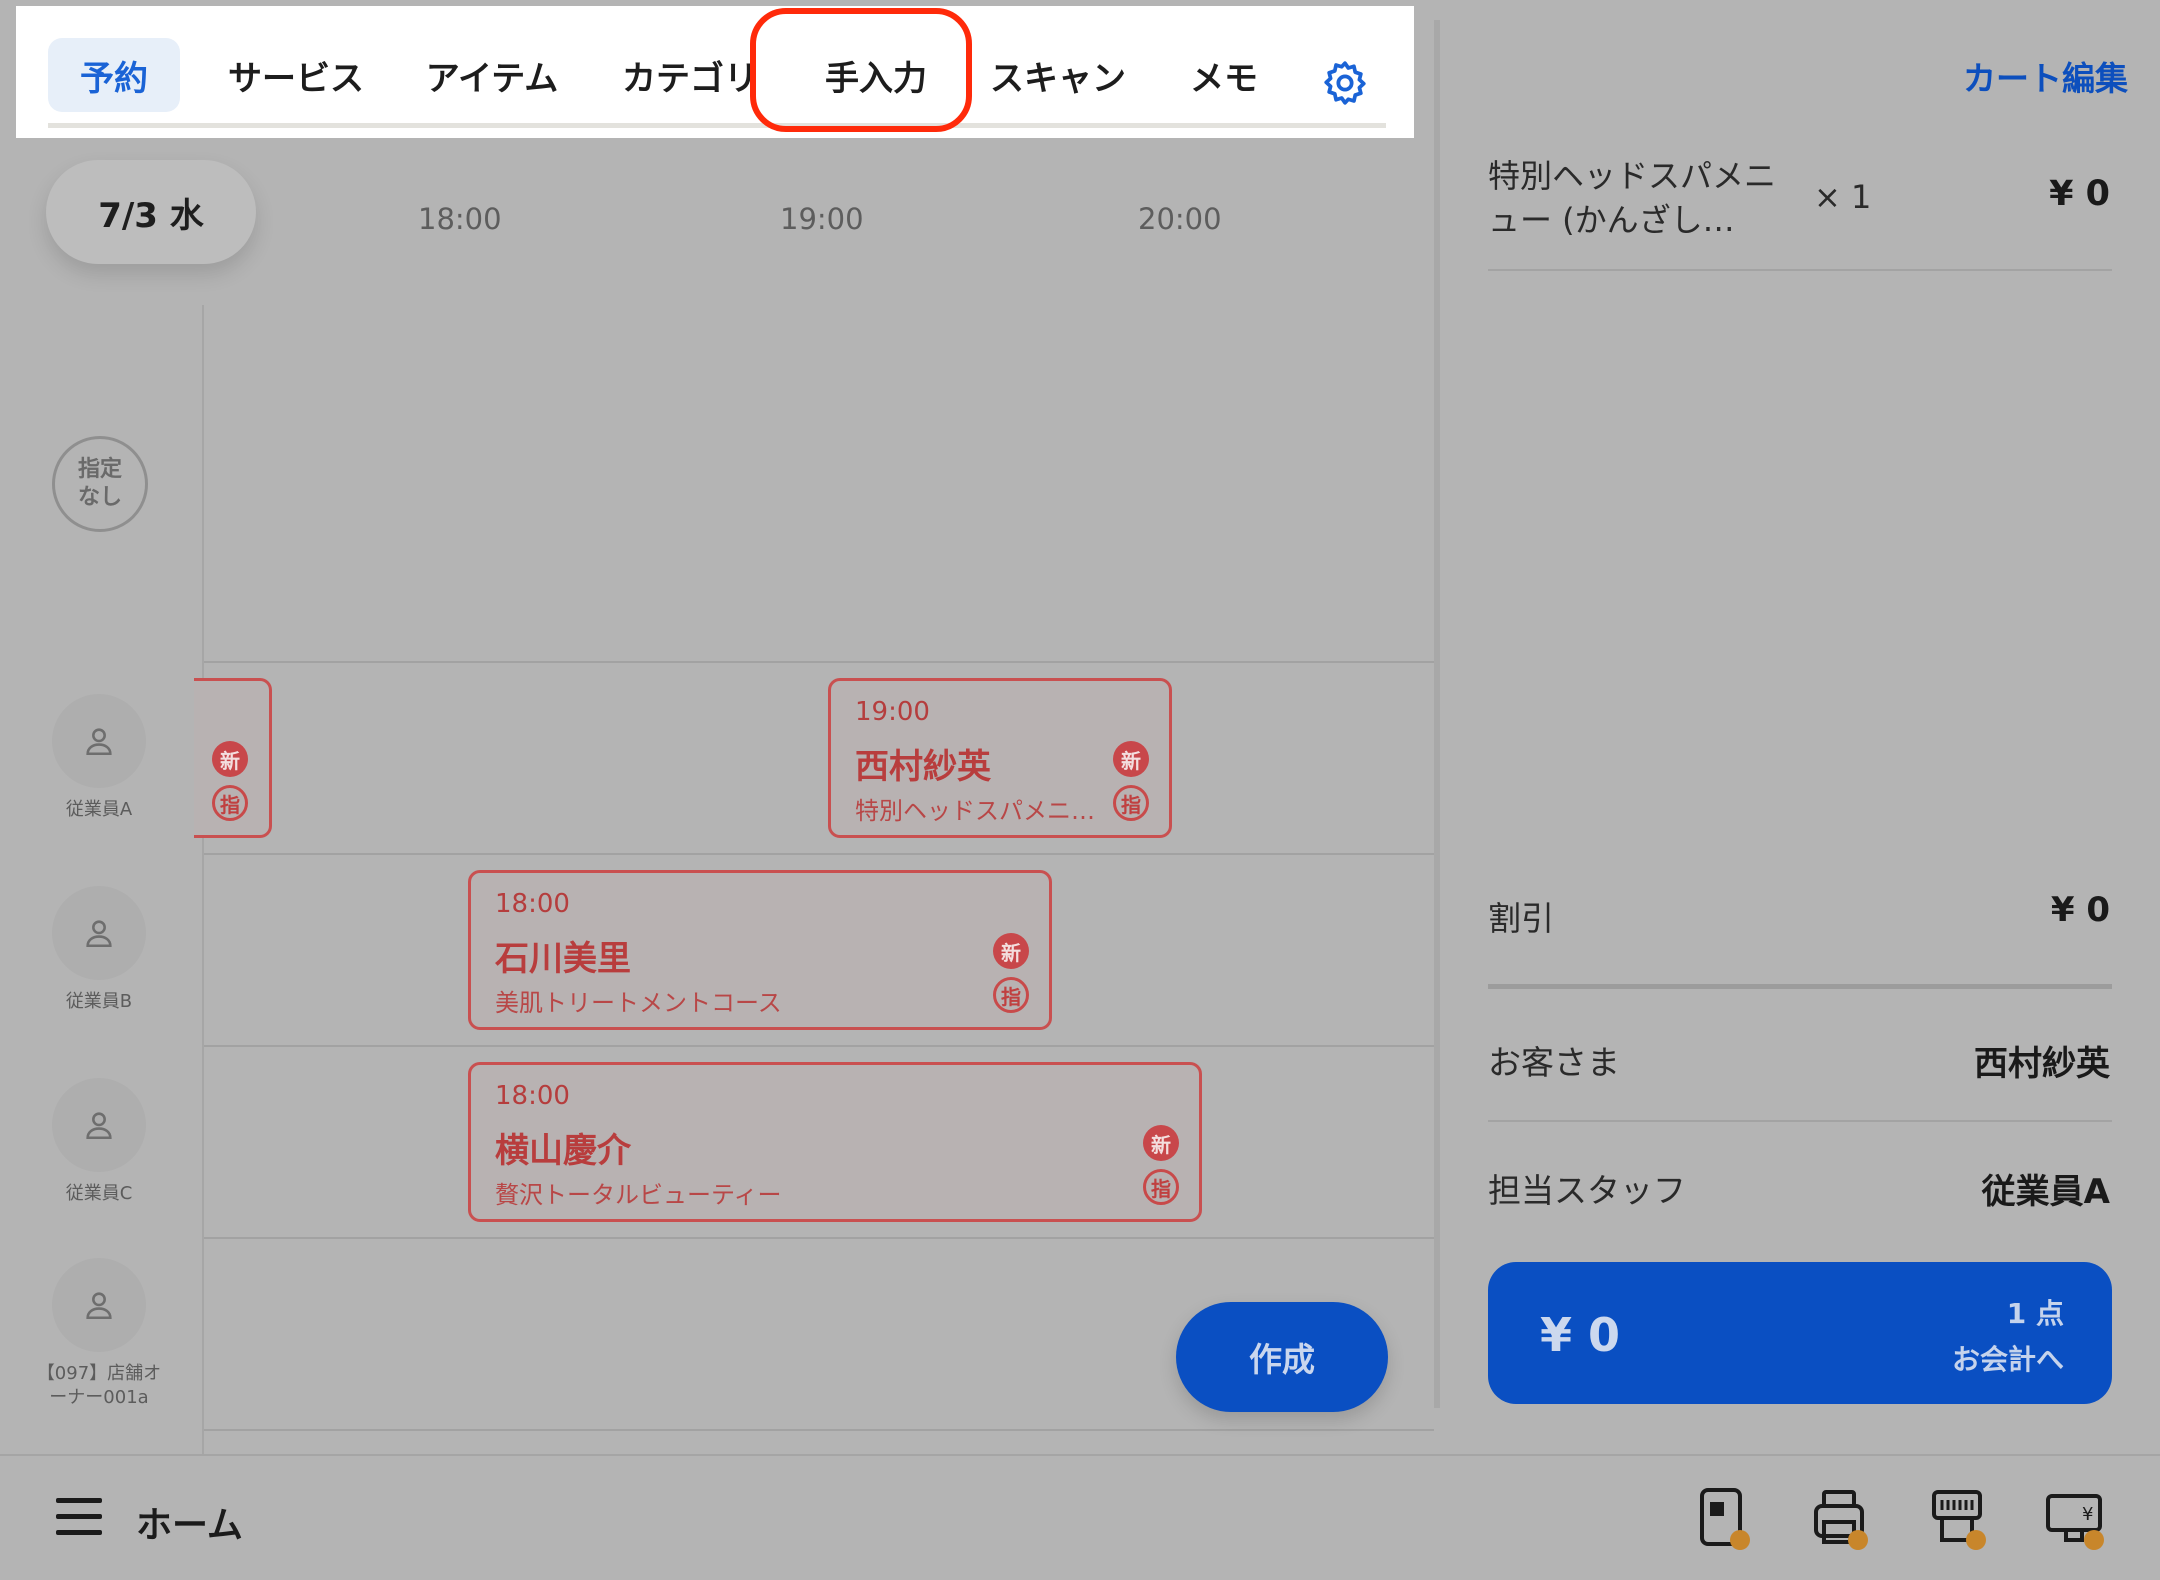 This screenshot has height=1580, width=2160. I want to click on highlight-ring, so click(861, 70).